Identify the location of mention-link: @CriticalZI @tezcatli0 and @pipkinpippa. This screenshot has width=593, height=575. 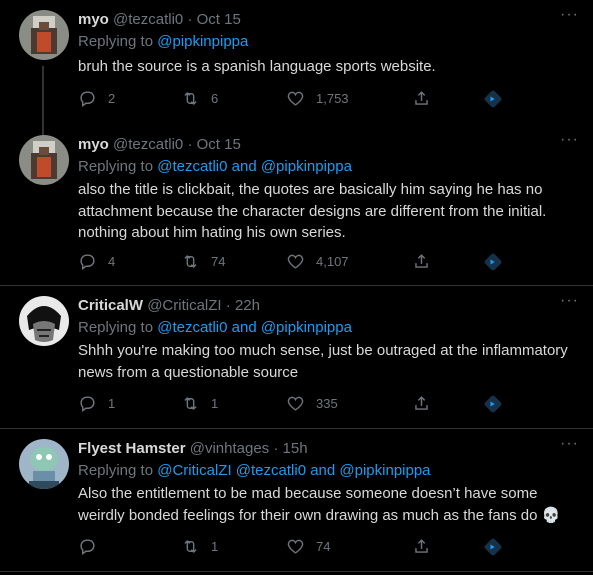
(293, 470).